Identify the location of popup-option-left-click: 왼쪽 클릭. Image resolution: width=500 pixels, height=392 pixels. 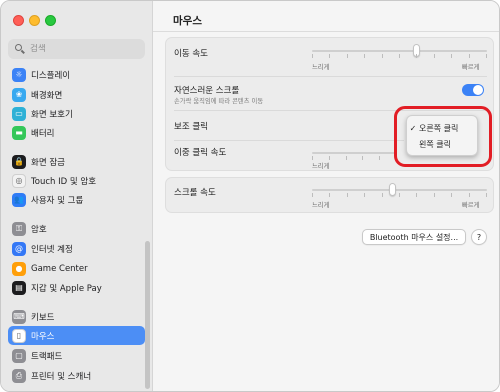
(443, 144).